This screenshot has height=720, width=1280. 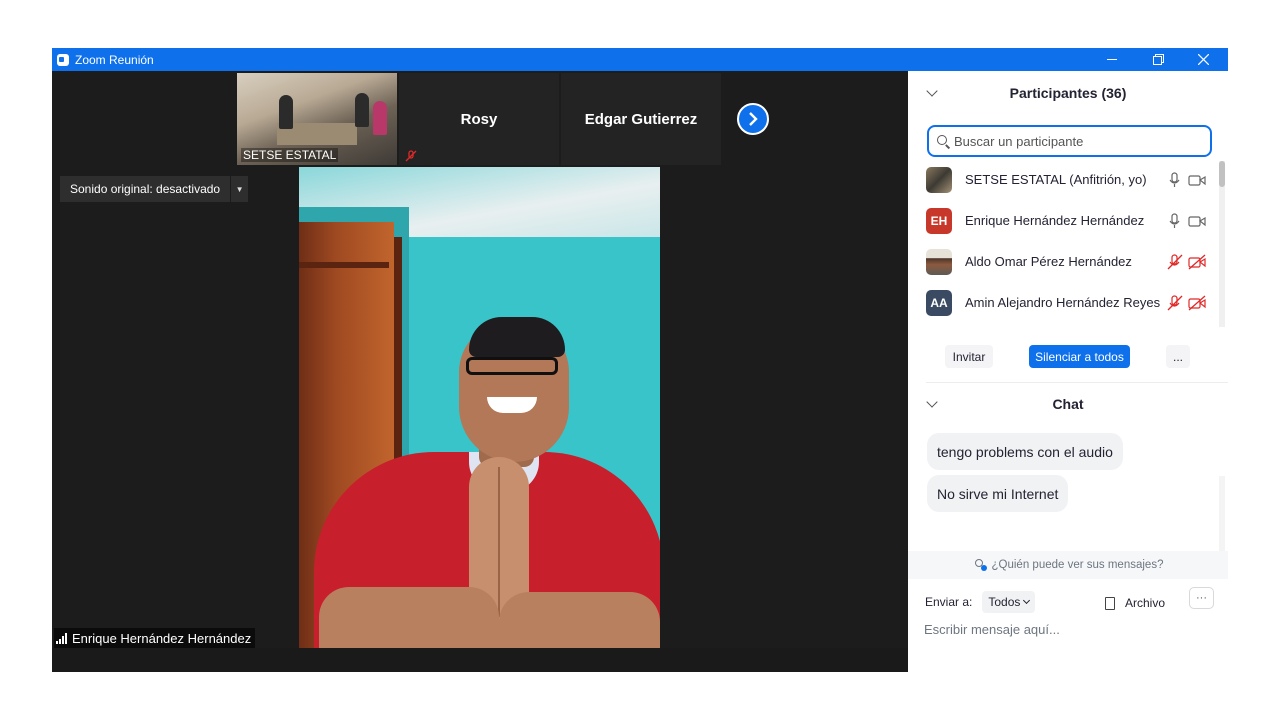 I want to click on minimize-button, so click(x=1112, y=59).